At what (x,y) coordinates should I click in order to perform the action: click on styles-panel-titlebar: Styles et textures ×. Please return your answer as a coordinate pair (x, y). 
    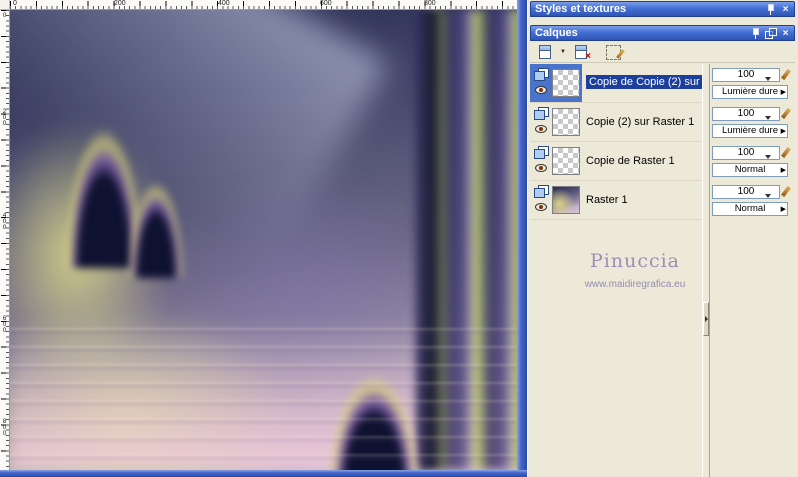
    Looking at the image, I should click on (662, 9).